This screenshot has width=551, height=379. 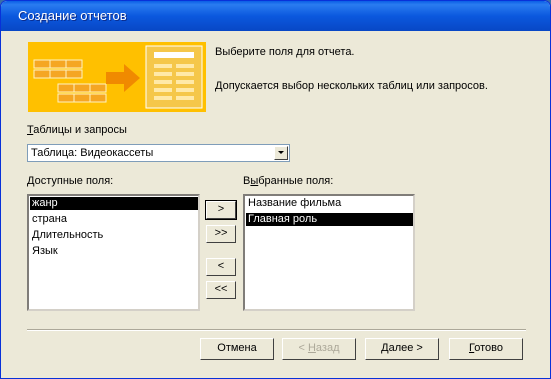 I want to click on title-bar: Создание отчетов, so click(x=275, y=16).